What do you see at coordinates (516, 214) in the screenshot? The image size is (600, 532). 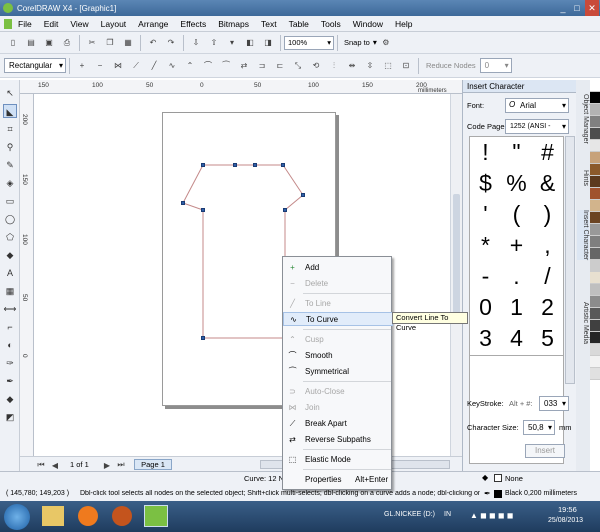 I see `char-cell: (` at bounding box center [516, 214].